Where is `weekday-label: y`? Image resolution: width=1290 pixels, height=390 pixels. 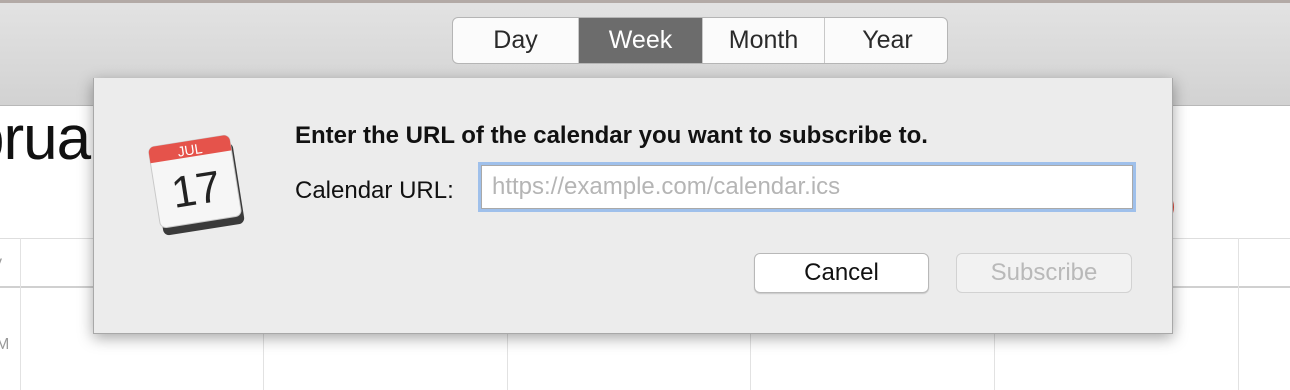
weekday-label: y is located at coordinates (1, 263).